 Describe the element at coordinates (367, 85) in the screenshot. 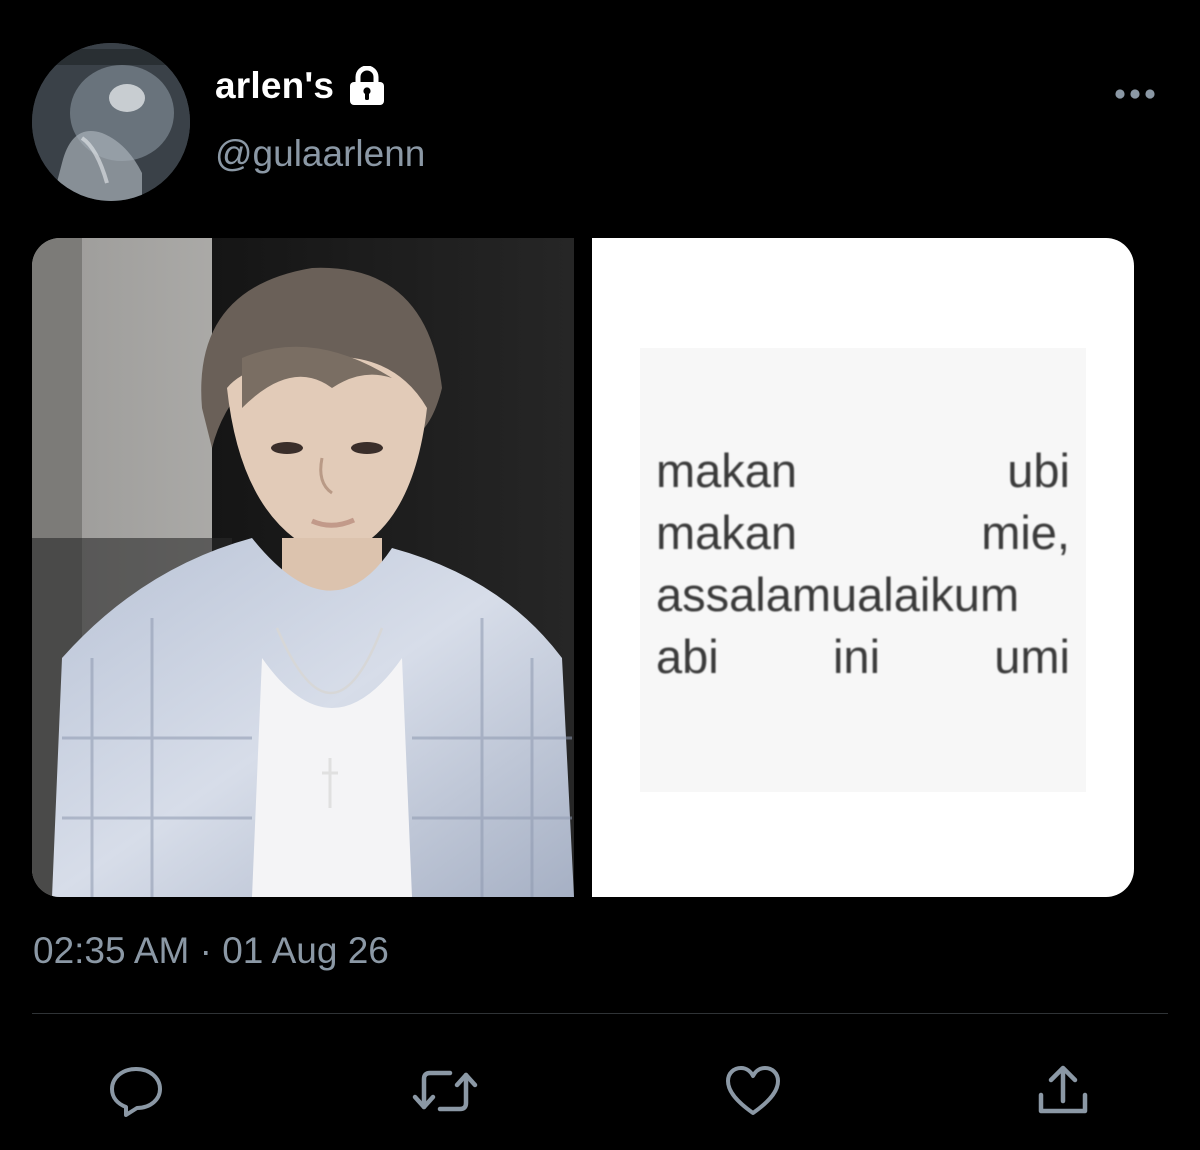

I see `lock-icon` at that location.